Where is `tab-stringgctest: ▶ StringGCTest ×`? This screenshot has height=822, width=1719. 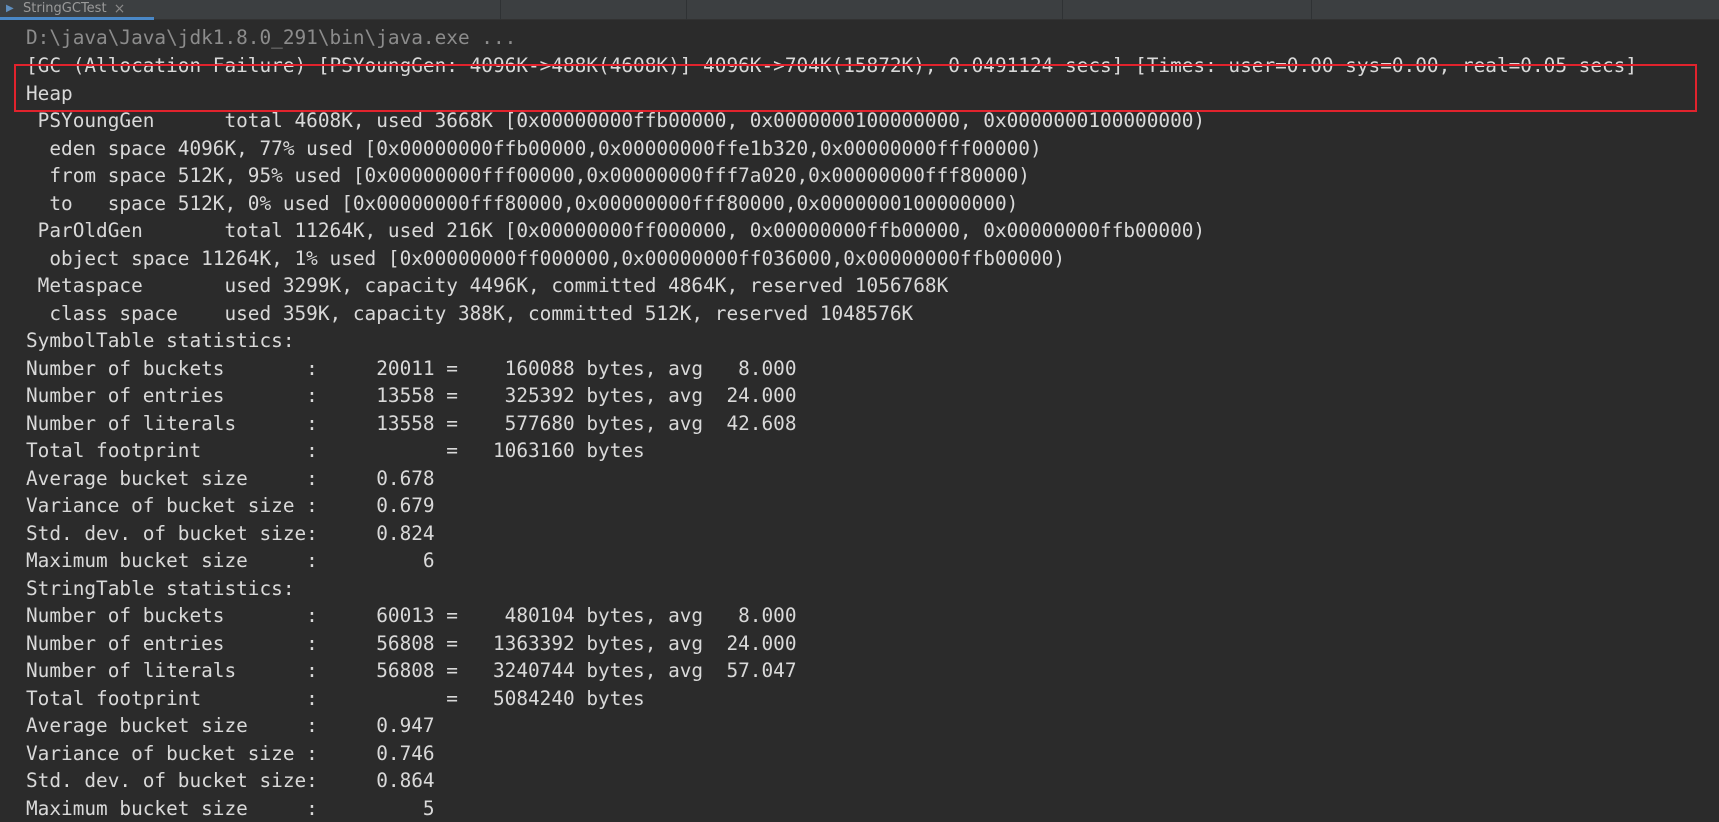
tab-stringgctest: ▶ StringGCTest × is located at coordinates (77, 10).